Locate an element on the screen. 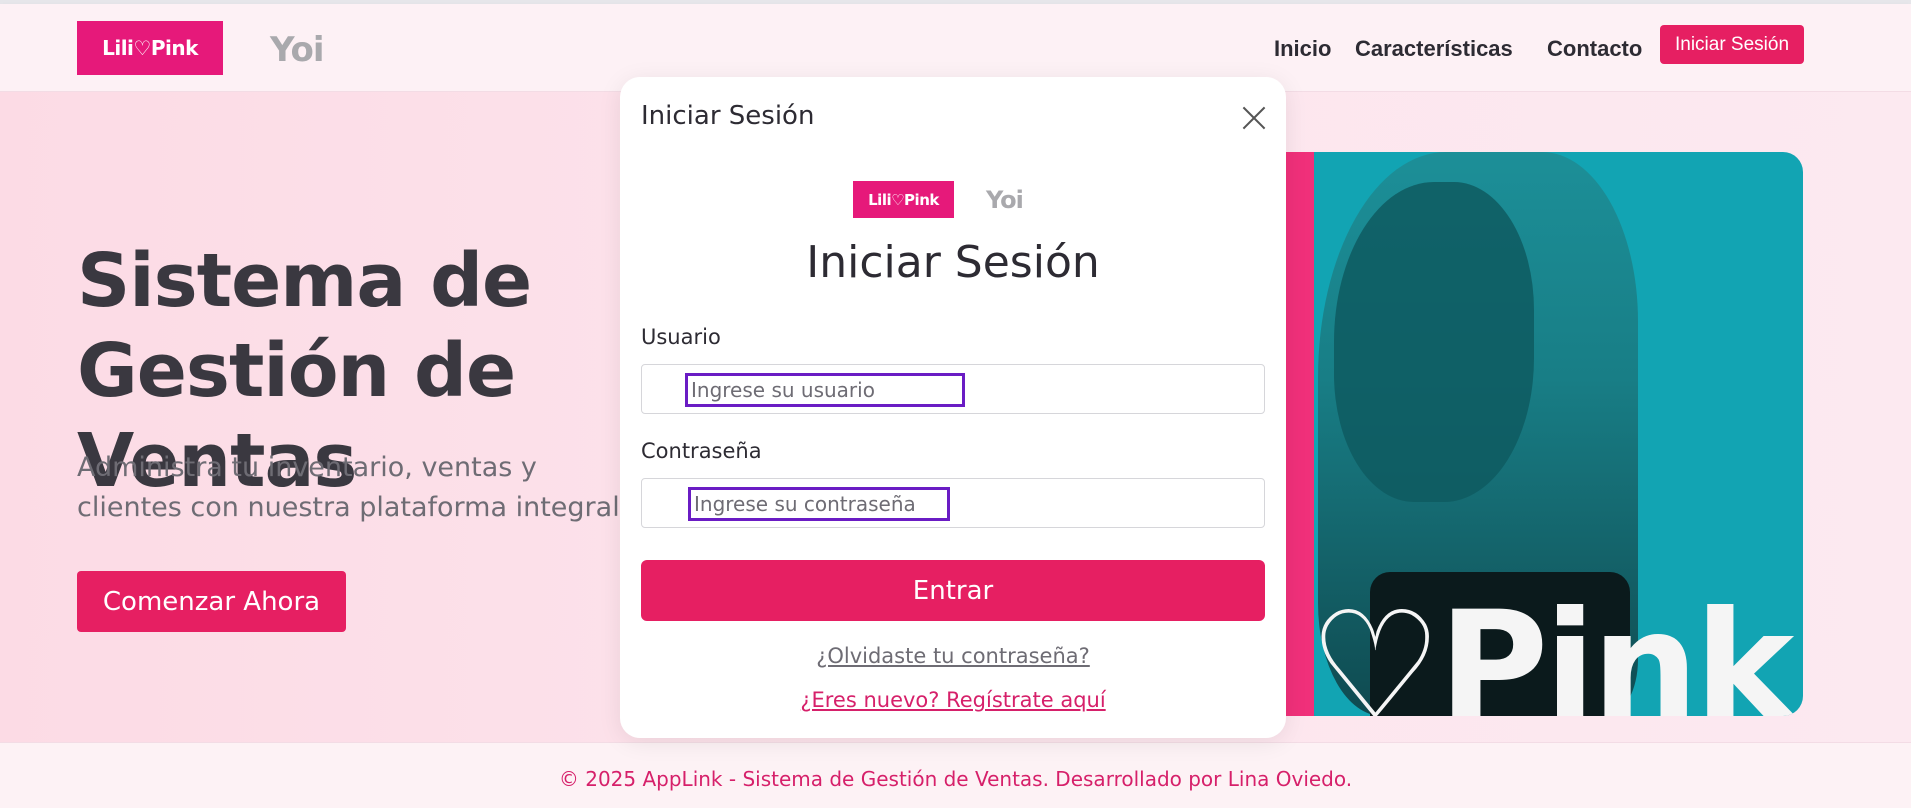  lilipink-logo: Lili♡Pink is located at coordinates (150, 48).